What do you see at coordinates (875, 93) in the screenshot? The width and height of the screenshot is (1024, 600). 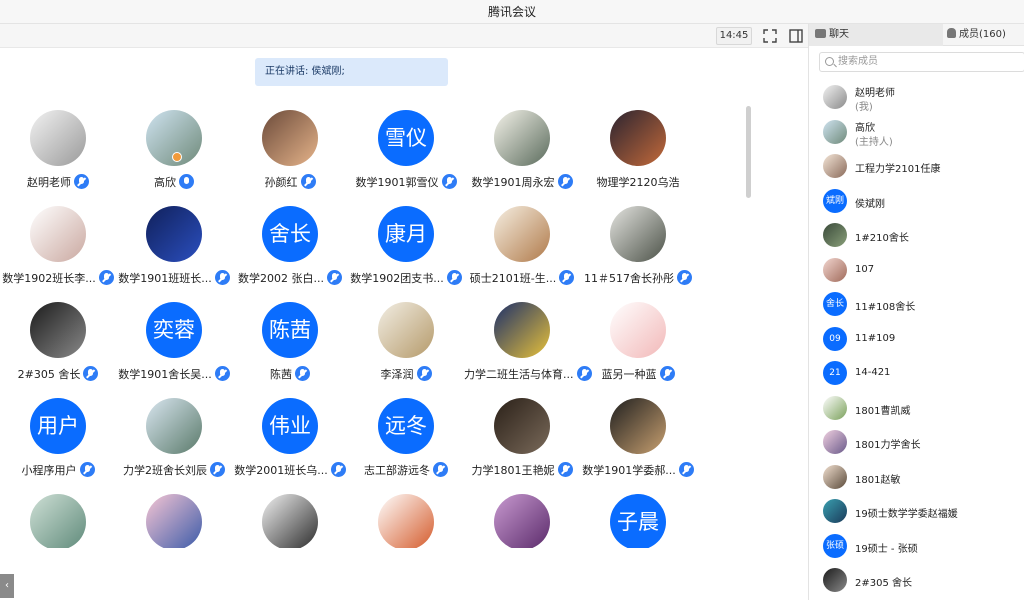 I see `member-name: 赵明老师` at bounding box center [875, 93].